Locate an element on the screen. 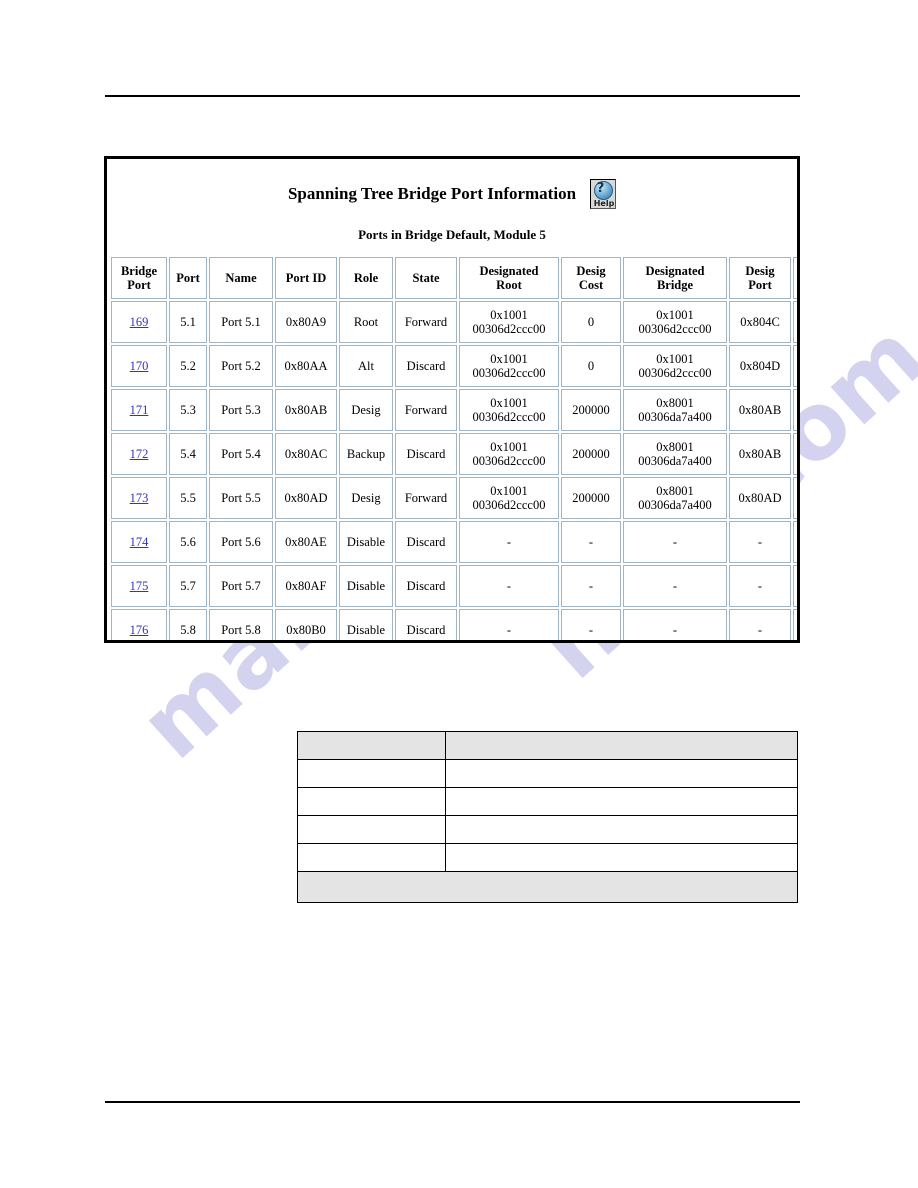 The width and height of the screenshot is (918, 1188). footer-rule is located at coordinates (452, 1102).